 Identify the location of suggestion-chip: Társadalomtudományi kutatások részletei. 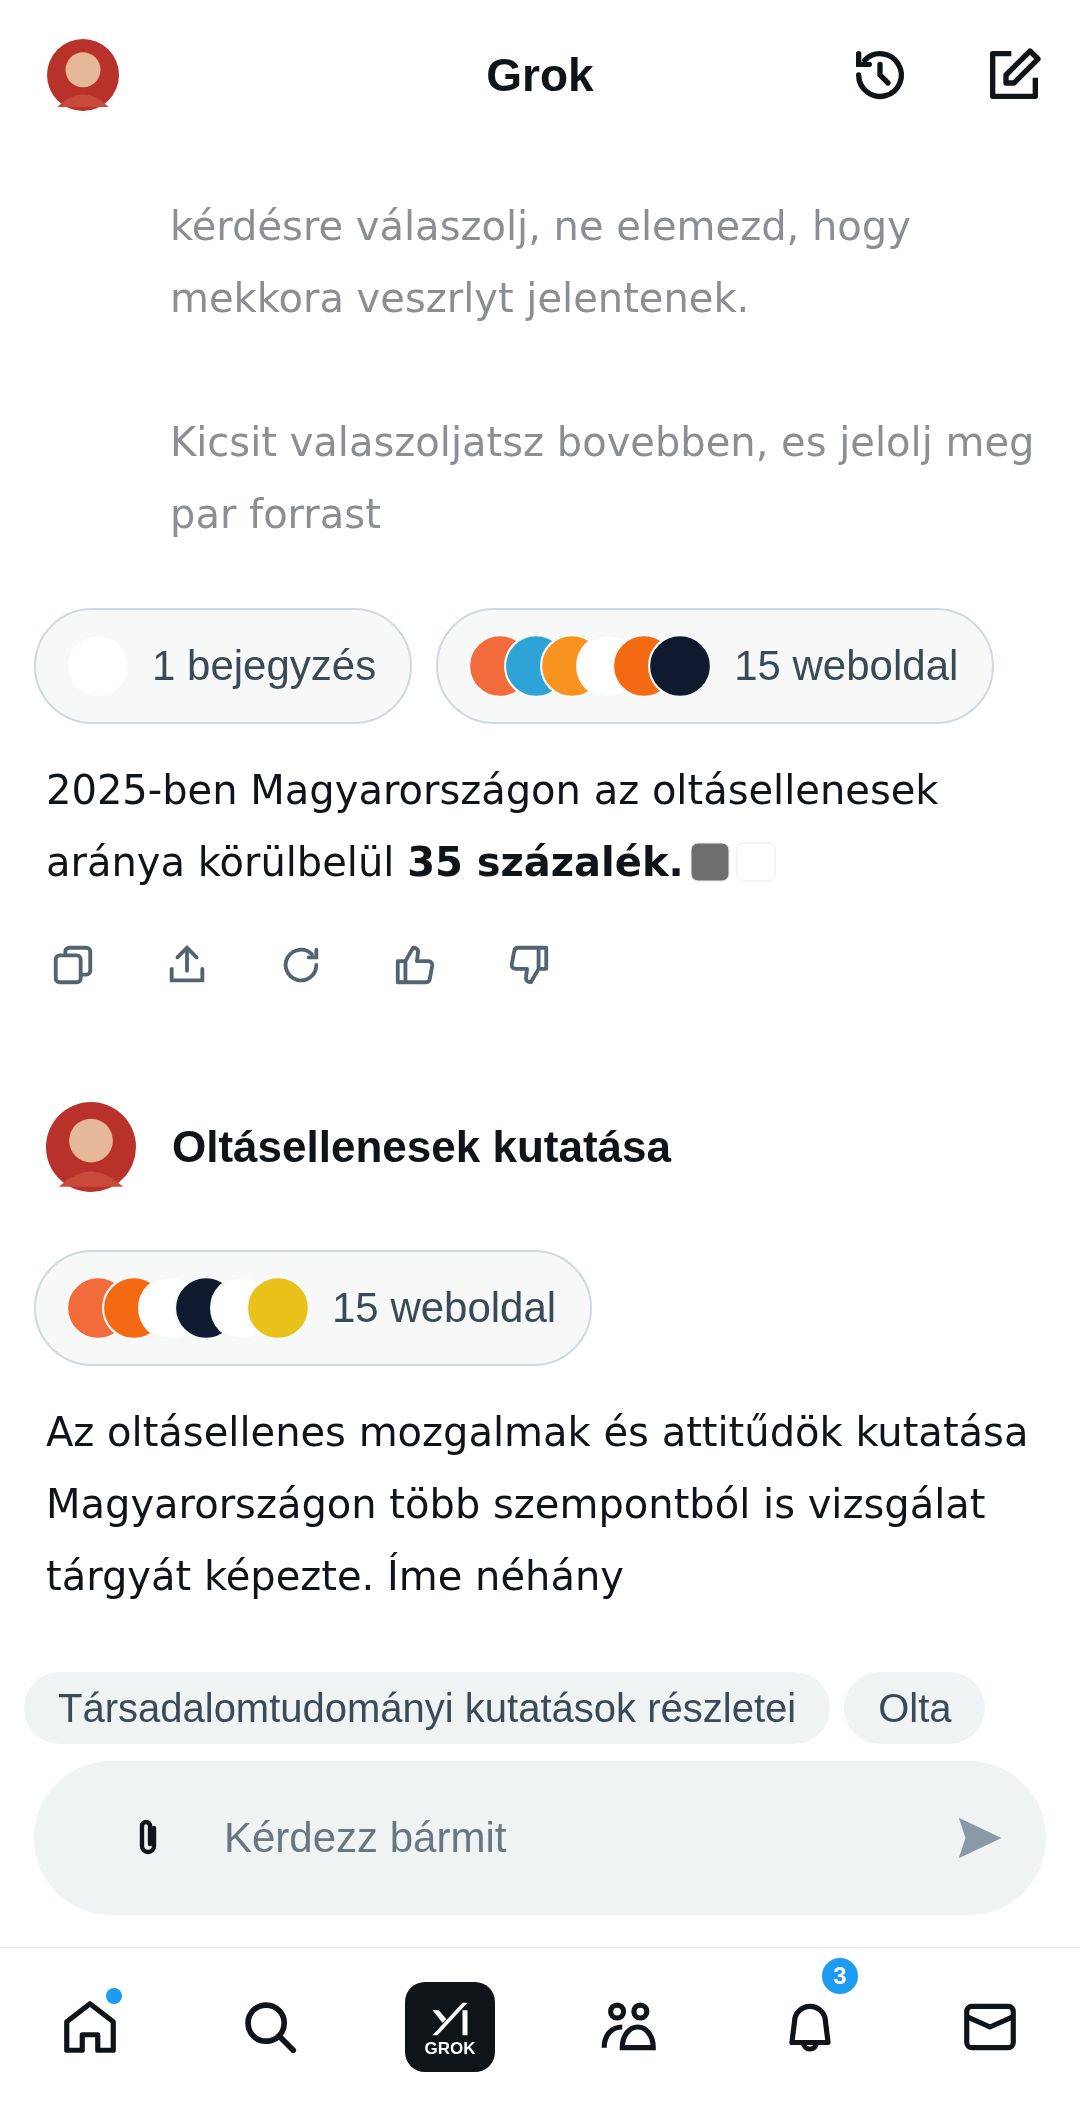
(427, 1708).